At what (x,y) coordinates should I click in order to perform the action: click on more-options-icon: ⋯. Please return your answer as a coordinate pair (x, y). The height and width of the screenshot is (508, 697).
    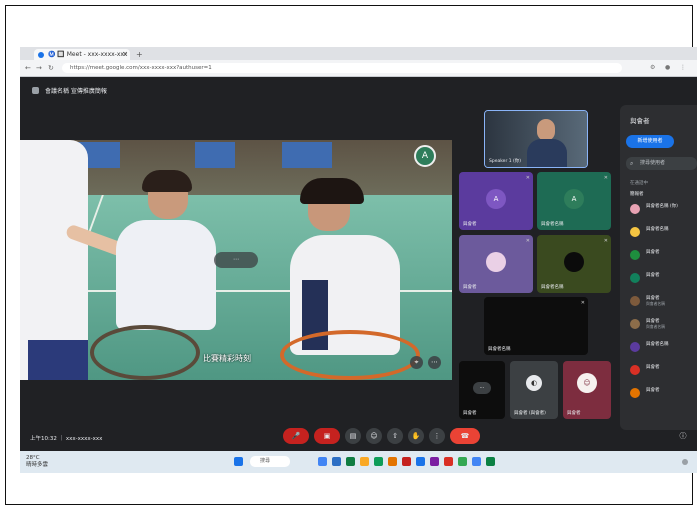
    Looking at the image, I should click on (434, 362).